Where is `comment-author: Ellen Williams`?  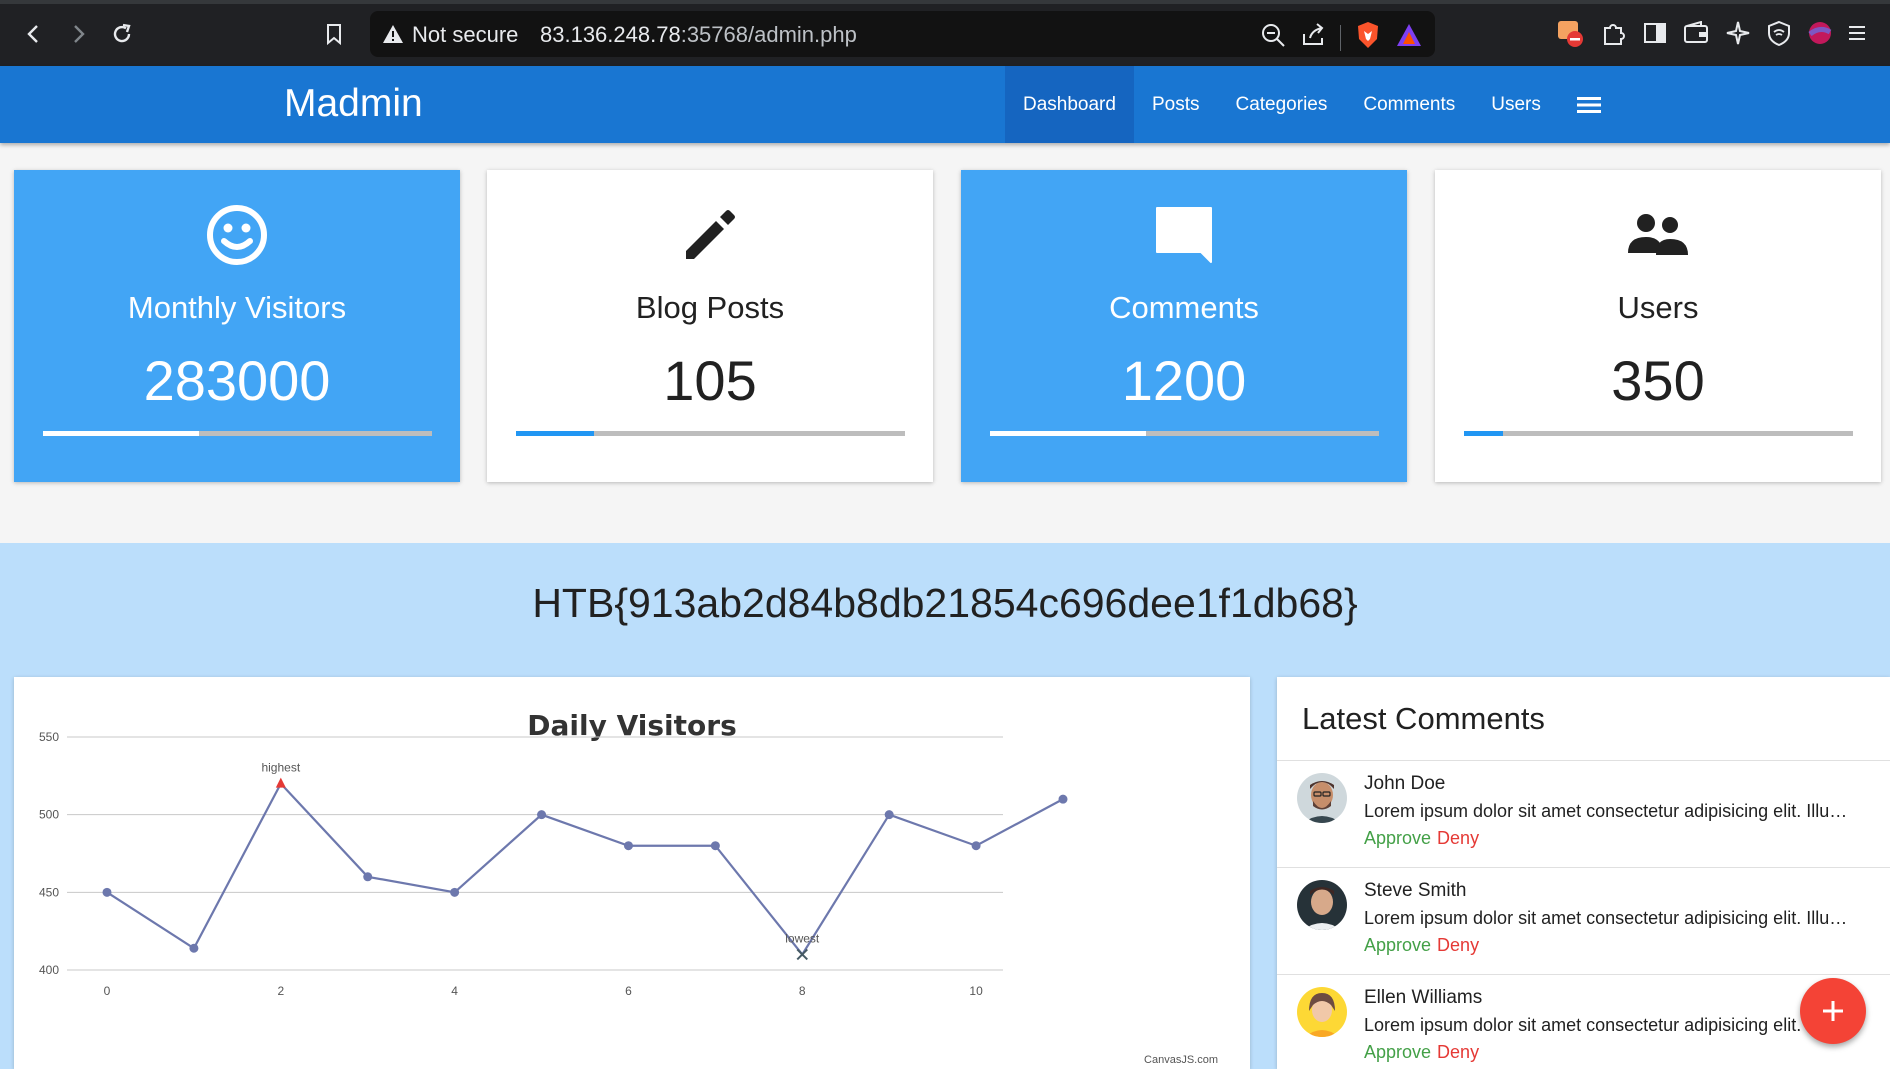
comment-author: Ellen Williams is located at coordinates (1423, 997).